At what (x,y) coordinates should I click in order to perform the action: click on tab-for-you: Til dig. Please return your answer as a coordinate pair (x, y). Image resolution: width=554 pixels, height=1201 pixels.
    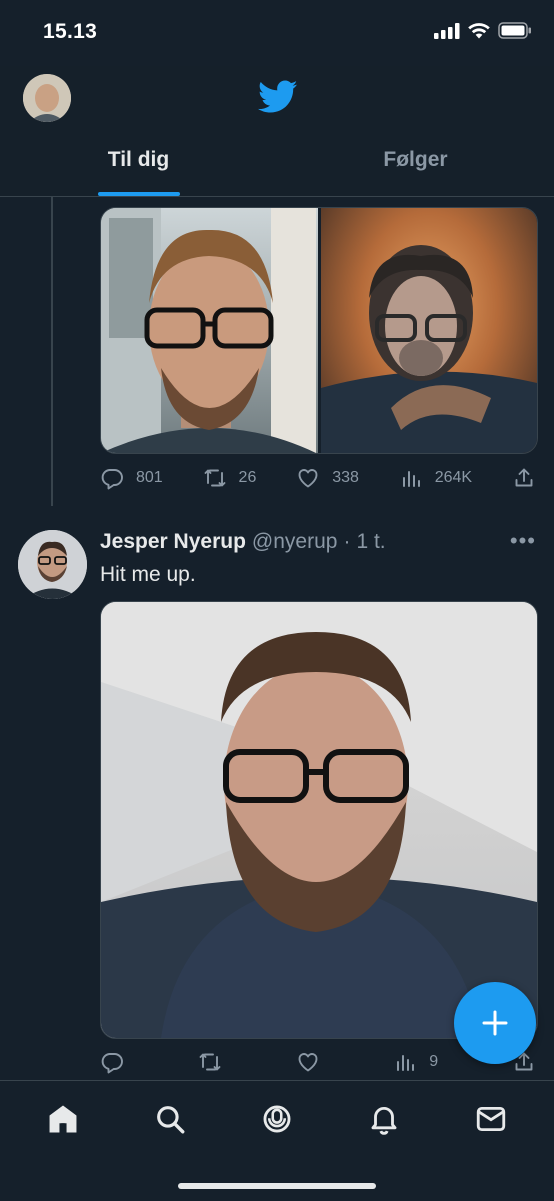
    Looking at the image, I should click on (138, 166).